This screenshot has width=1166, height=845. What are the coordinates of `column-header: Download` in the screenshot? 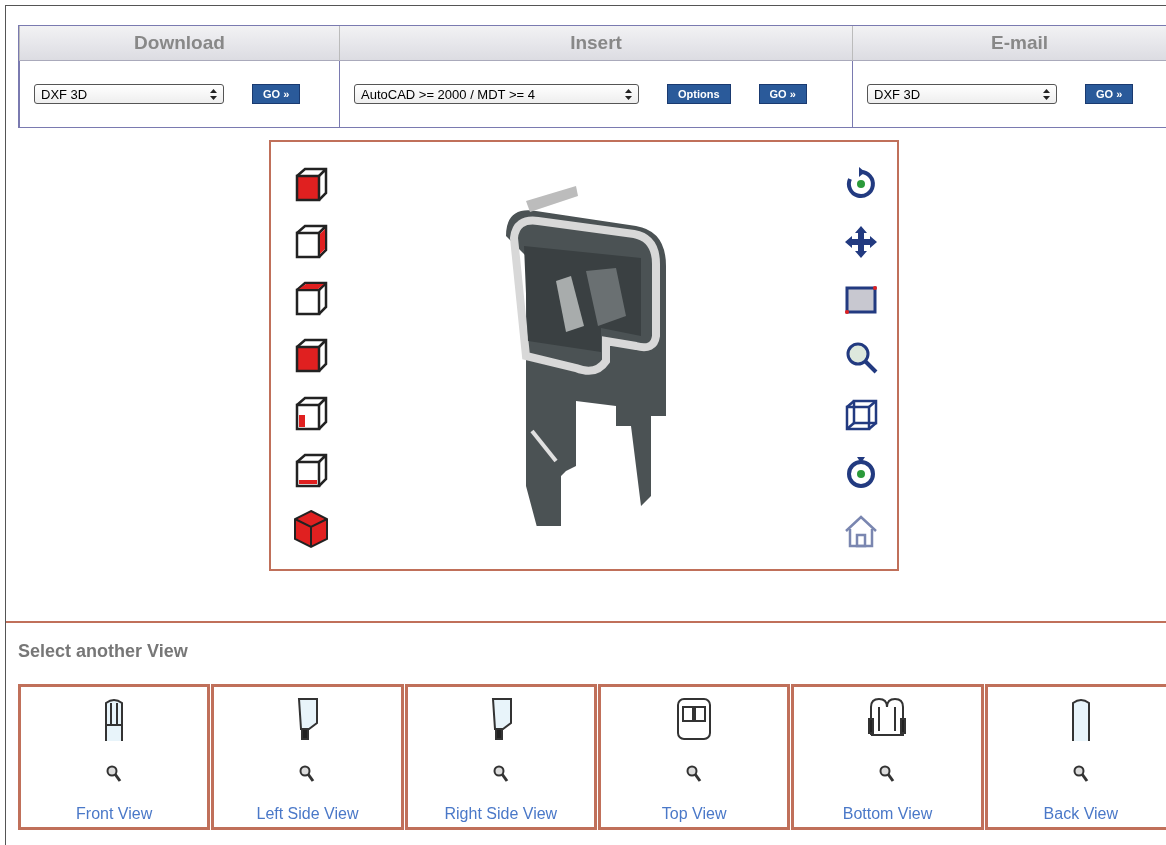 It's located at (179, 43).